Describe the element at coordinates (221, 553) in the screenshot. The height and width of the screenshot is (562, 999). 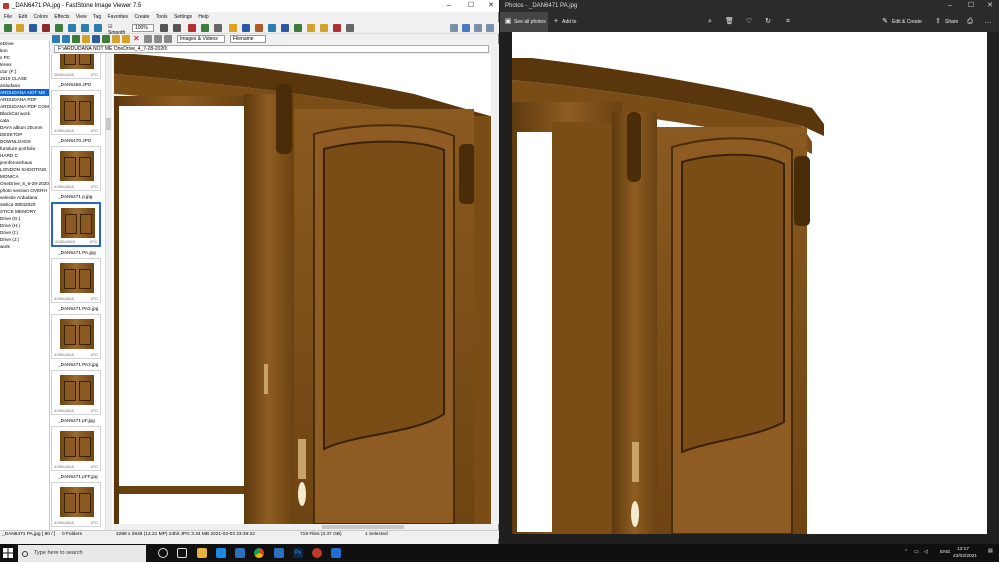
I see `edge-icon` at that location.